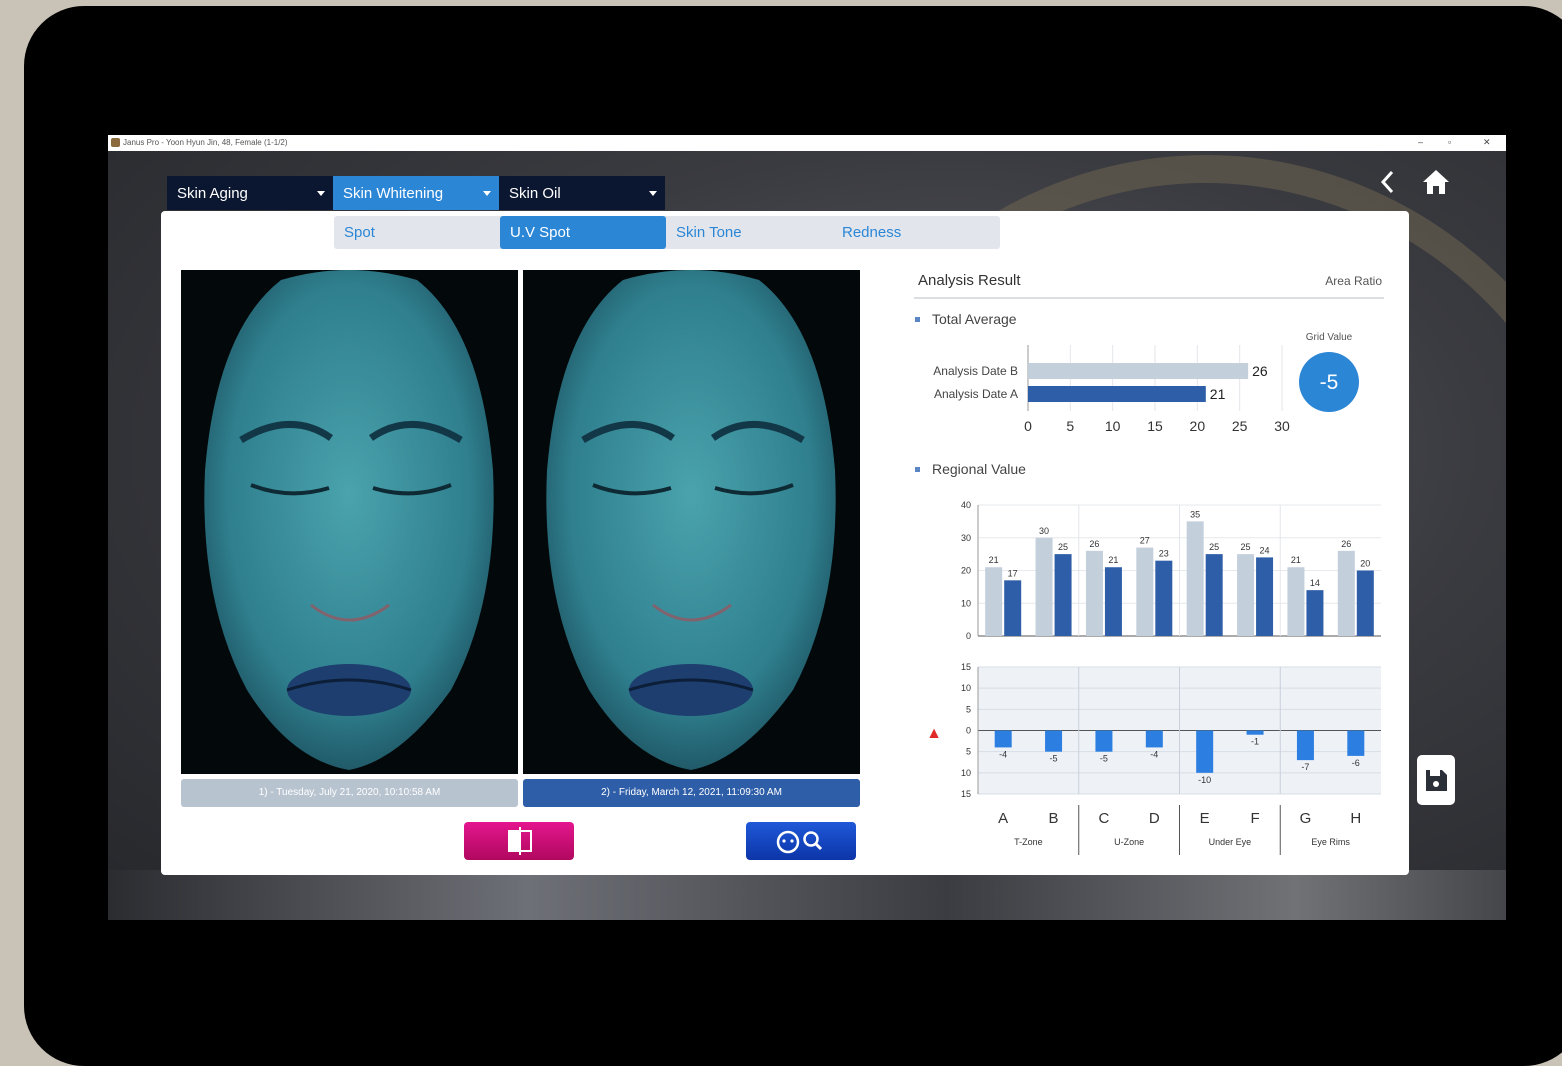 The height and width of the screenshot is (1066, 1562). I want to click on x-tick-label: 0, so click(1028, 426).